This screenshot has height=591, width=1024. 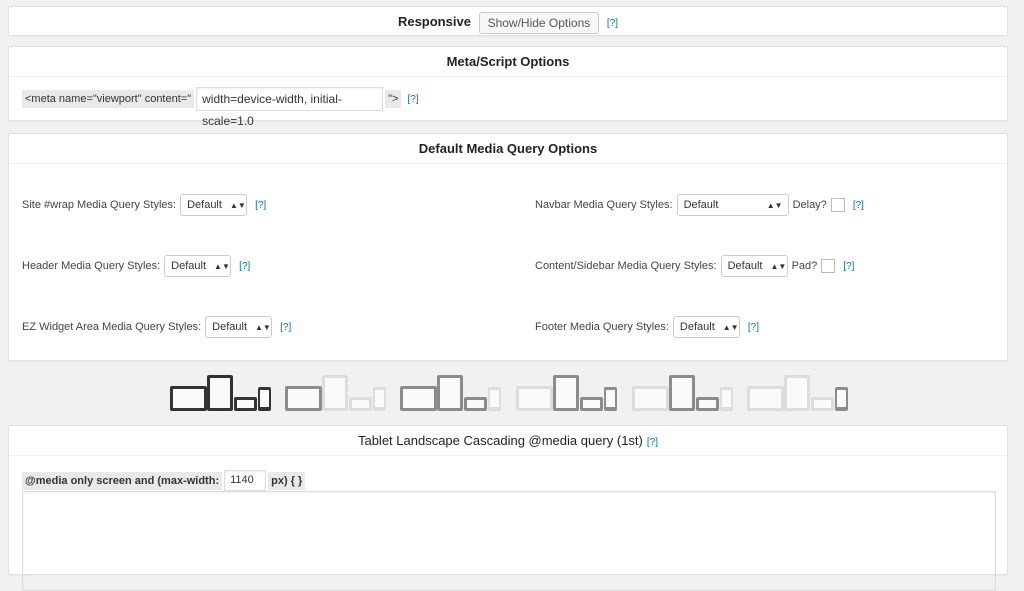 What do you see at coordinates (539, 22) in the screenshot?
I see `show-hide-options-button: Show/Hide Options` at bounding box center [539, 22].